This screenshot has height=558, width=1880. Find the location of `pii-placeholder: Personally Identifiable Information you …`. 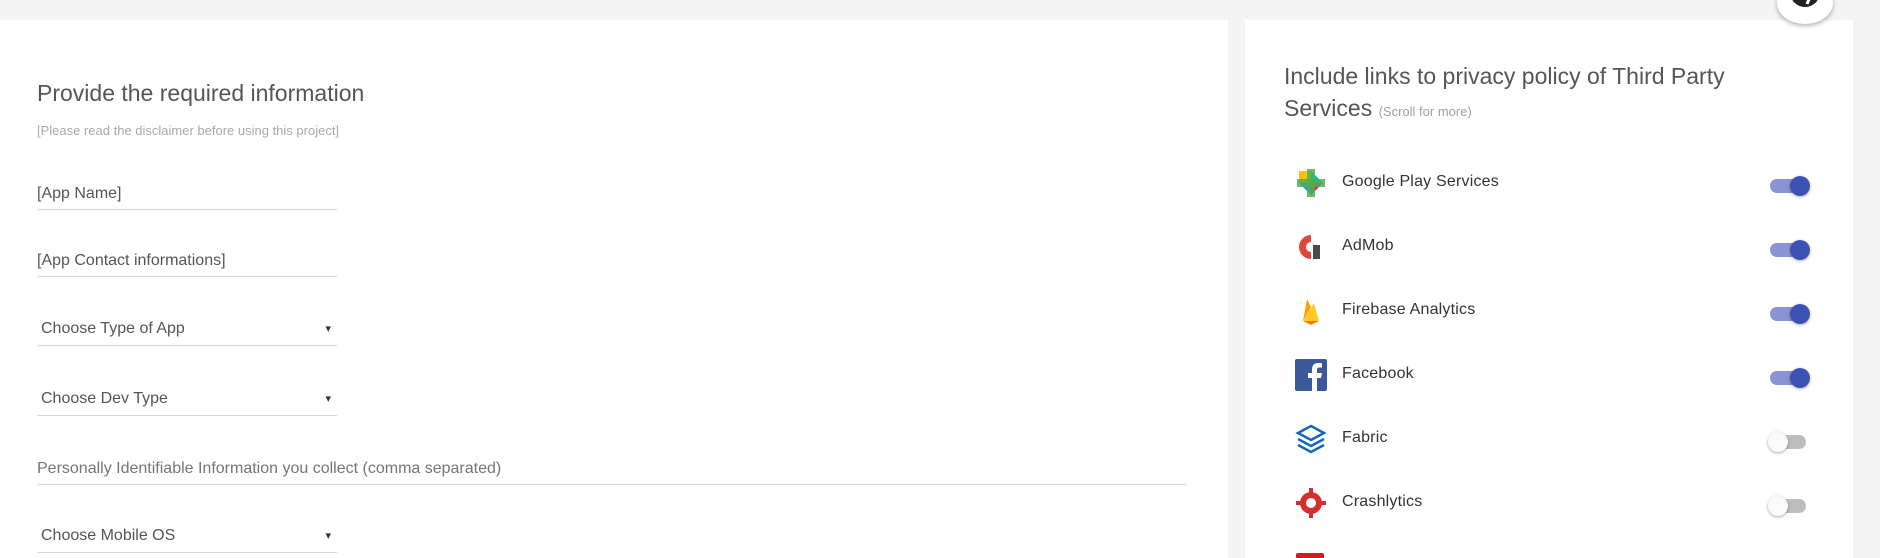

pii-placeholder: Personally Identifiable Information you … is located at coordinates (269, 468).